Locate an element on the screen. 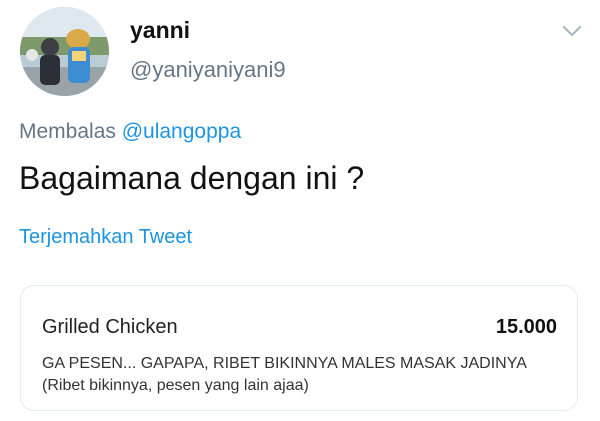 The width and height of the screenshot is (600, 421). reply-prefix: Membalas is located at coordinates (67, 131).